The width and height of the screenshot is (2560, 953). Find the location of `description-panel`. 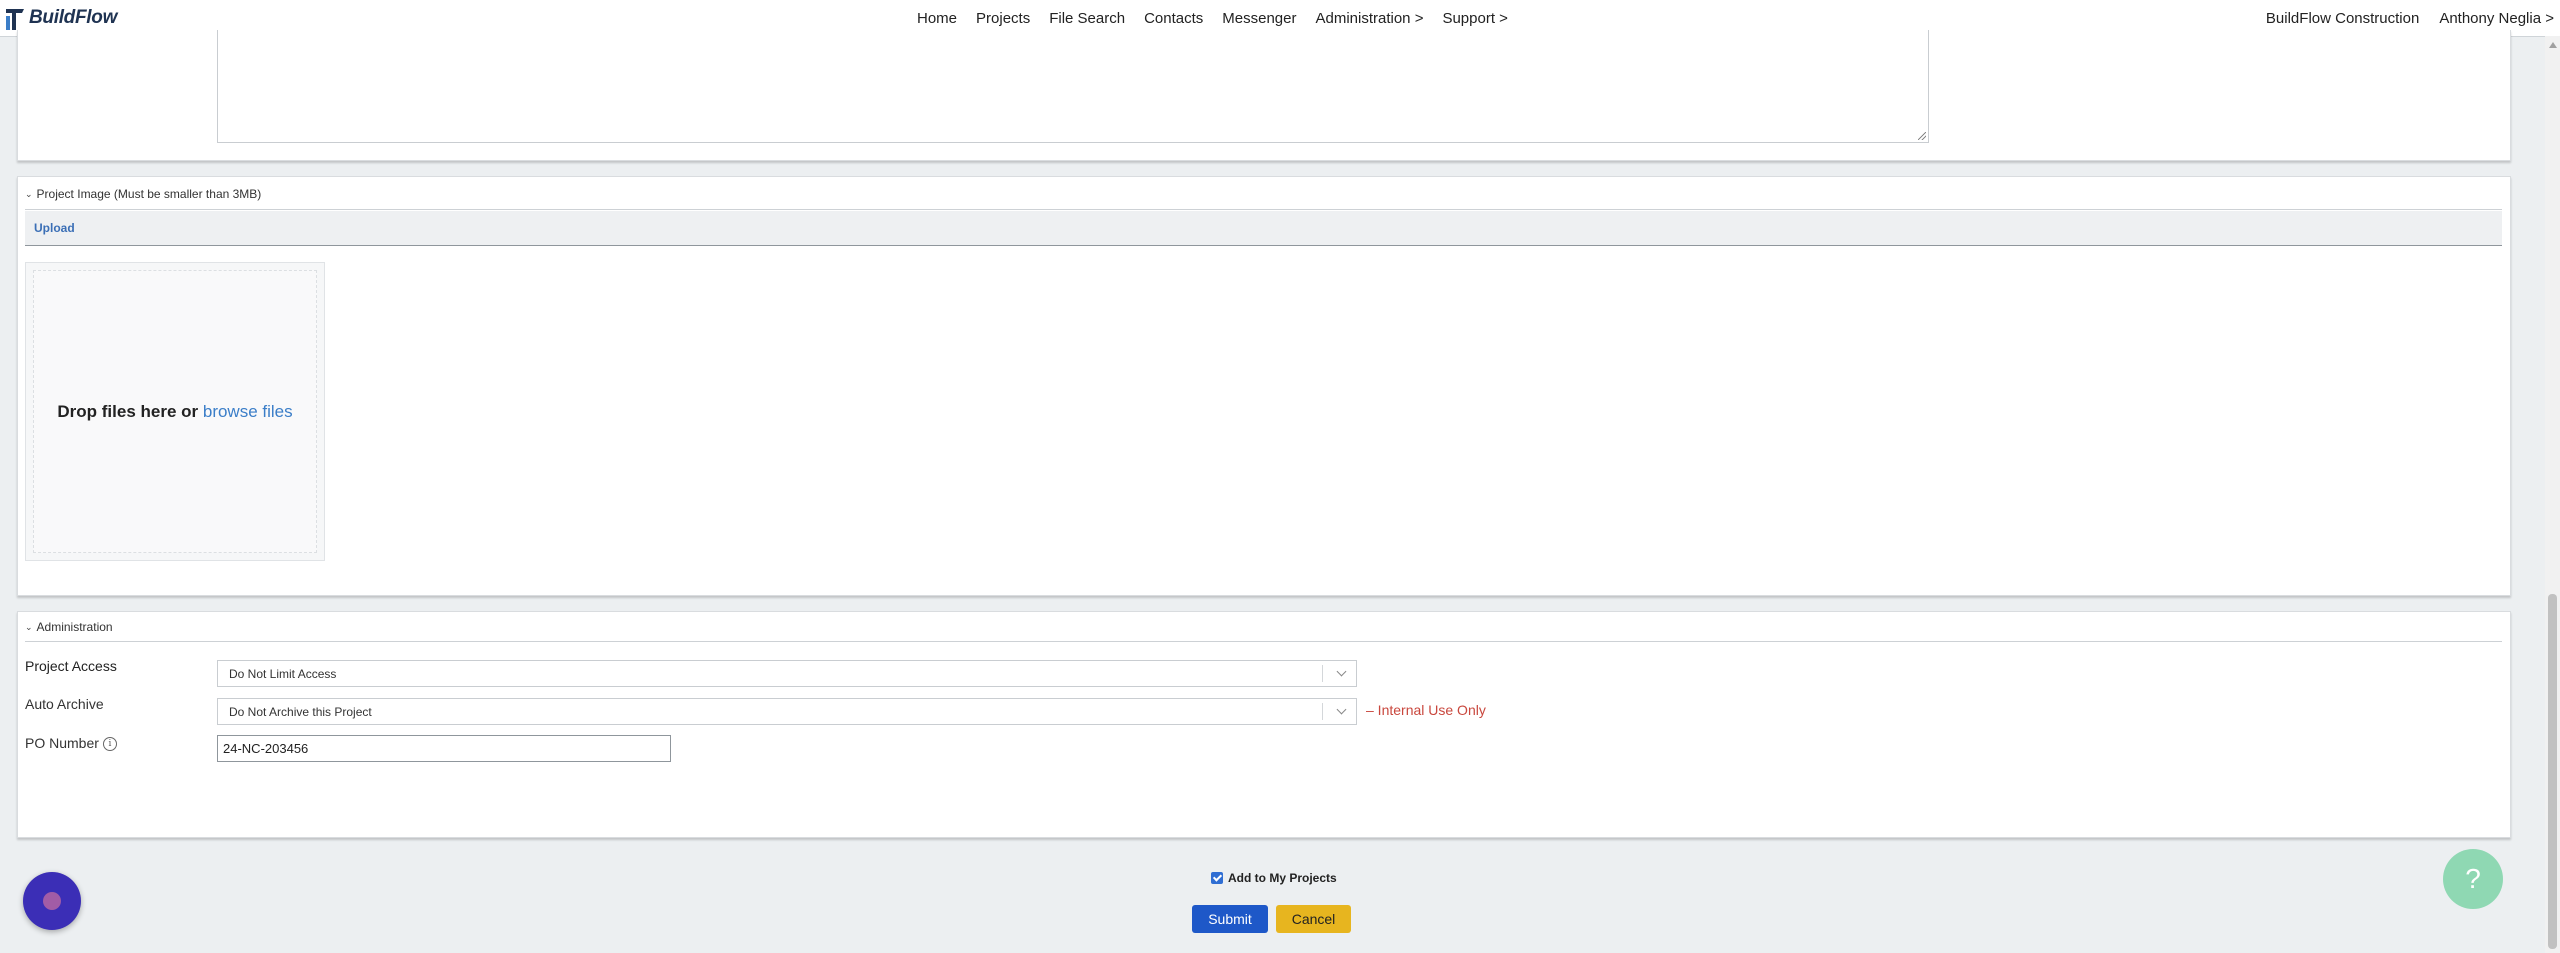

description-panel is located at coordinates (1264, 95).